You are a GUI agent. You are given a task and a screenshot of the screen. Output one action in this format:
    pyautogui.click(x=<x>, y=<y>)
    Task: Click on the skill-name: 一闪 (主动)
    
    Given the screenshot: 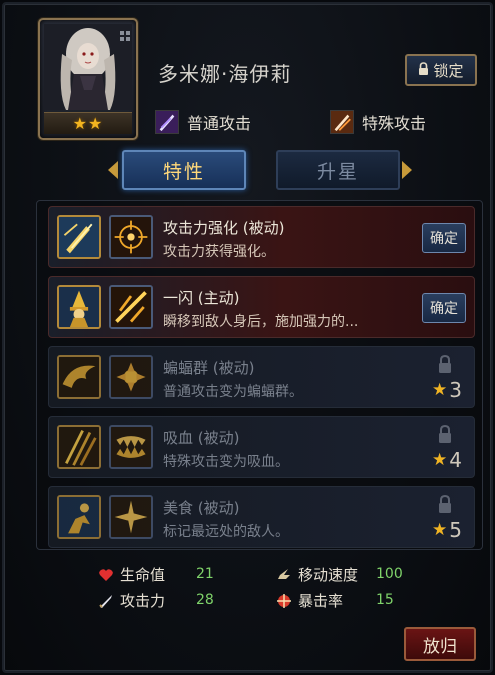 What is the action you would take?
    pyautogui.click(x=201, y=298)
    